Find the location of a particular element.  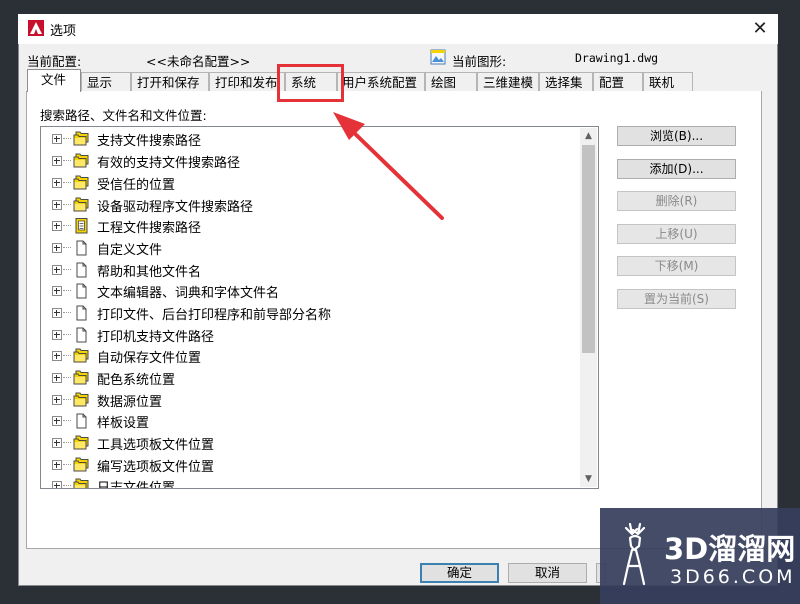

tab-files: 文件 is located at coordinates (54, 80).